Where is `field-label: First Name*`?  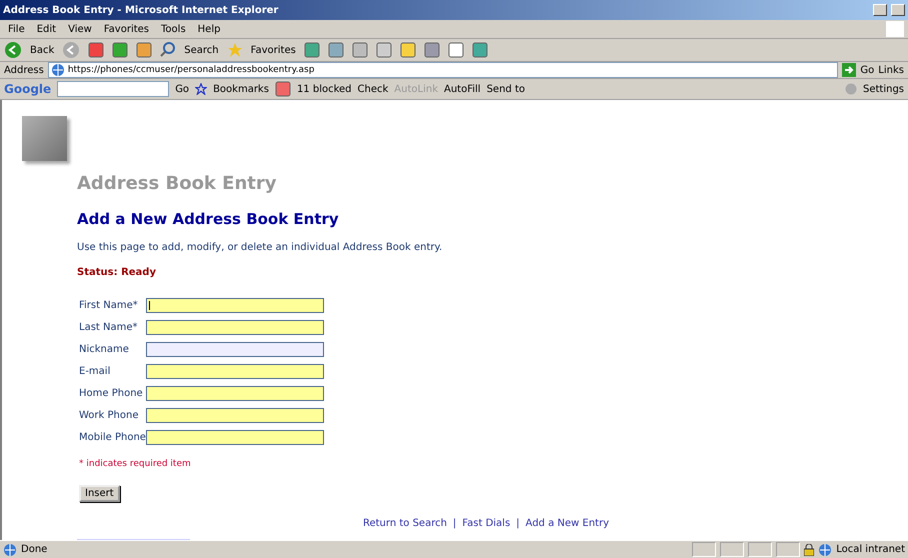 field-label: First Name* is located at coordinates (109, 305).